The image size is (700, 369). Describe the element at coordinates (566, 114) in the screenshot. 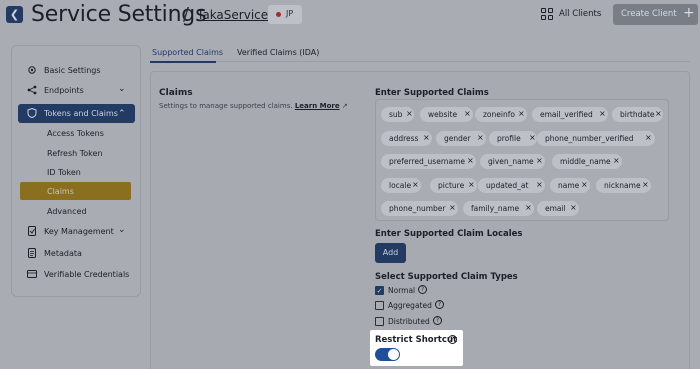

I see `claim-chip-label: email_verified` at that location.